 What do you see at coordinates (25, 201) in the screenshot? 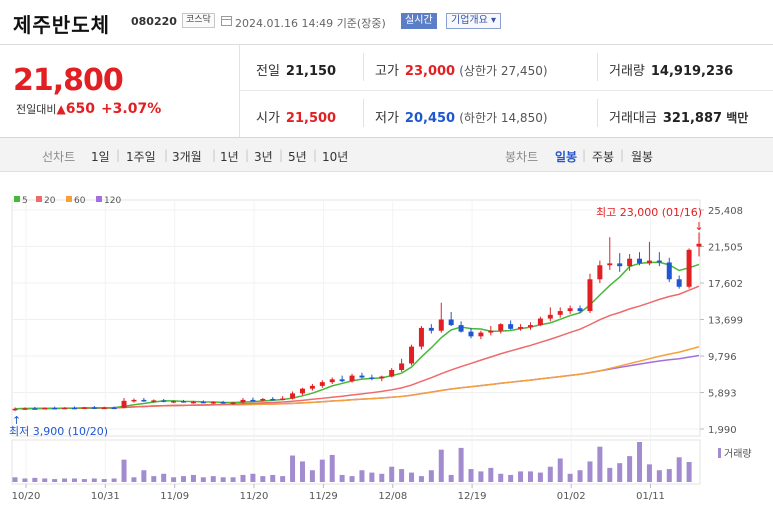
I see `legend-label: 5` at bounding box center [25, 201].